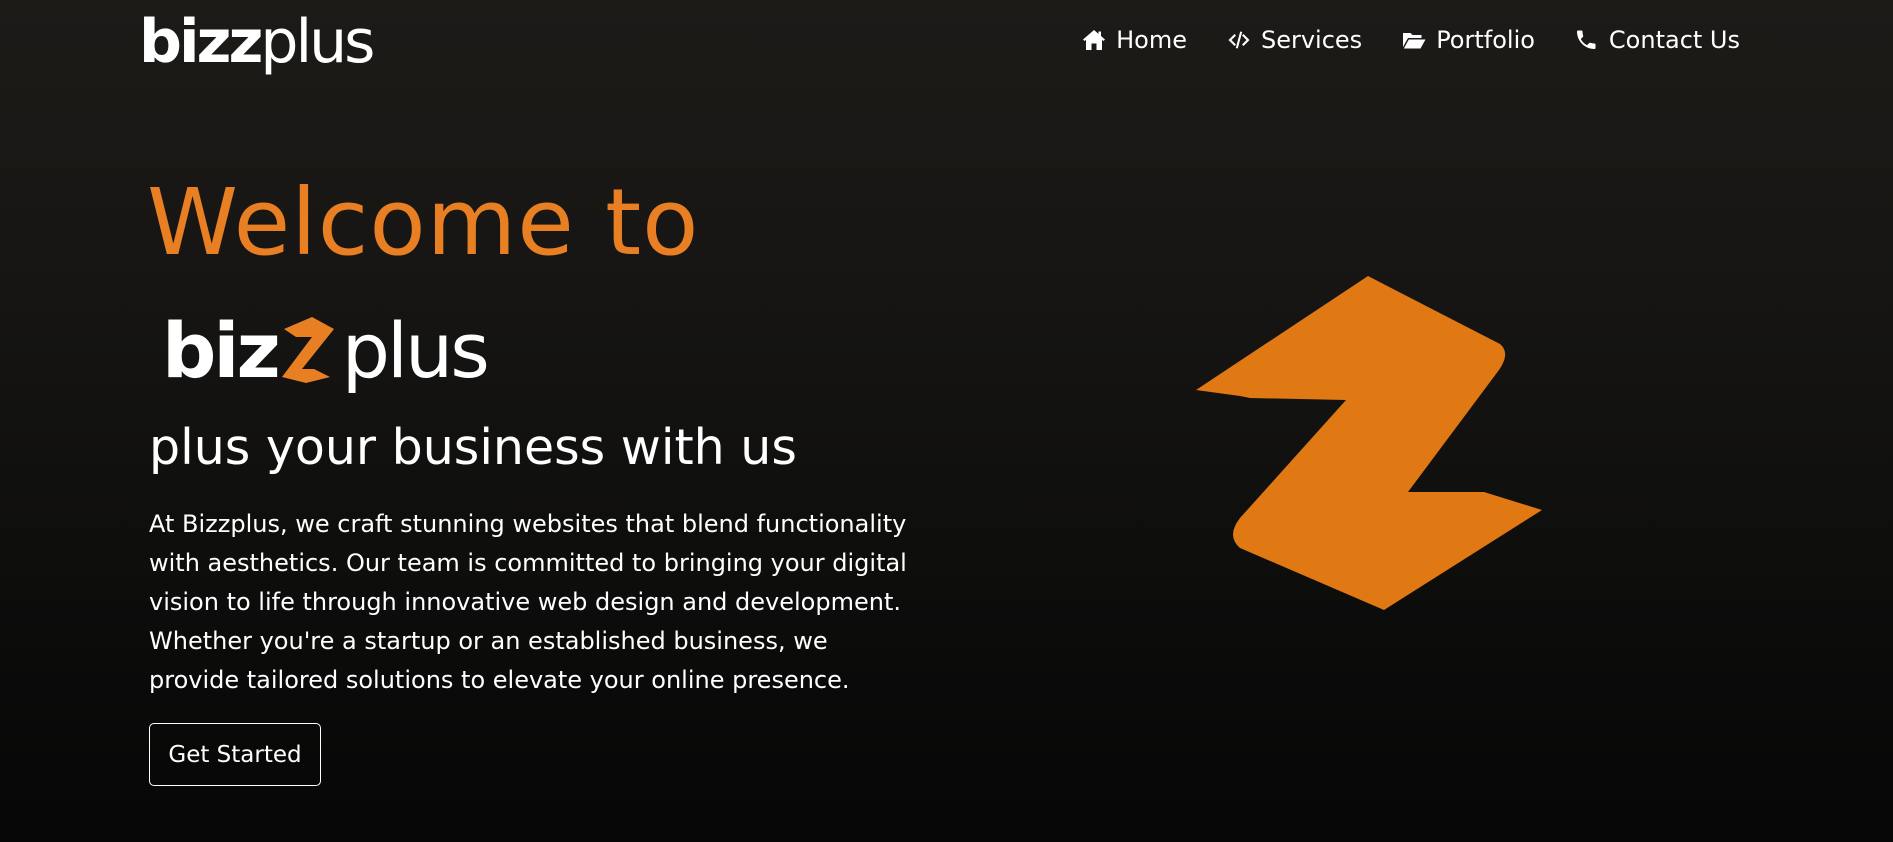  Describe the element at coordinates (423, 222) in the screenshot. I see `hero-title: Welcome to` at that location.